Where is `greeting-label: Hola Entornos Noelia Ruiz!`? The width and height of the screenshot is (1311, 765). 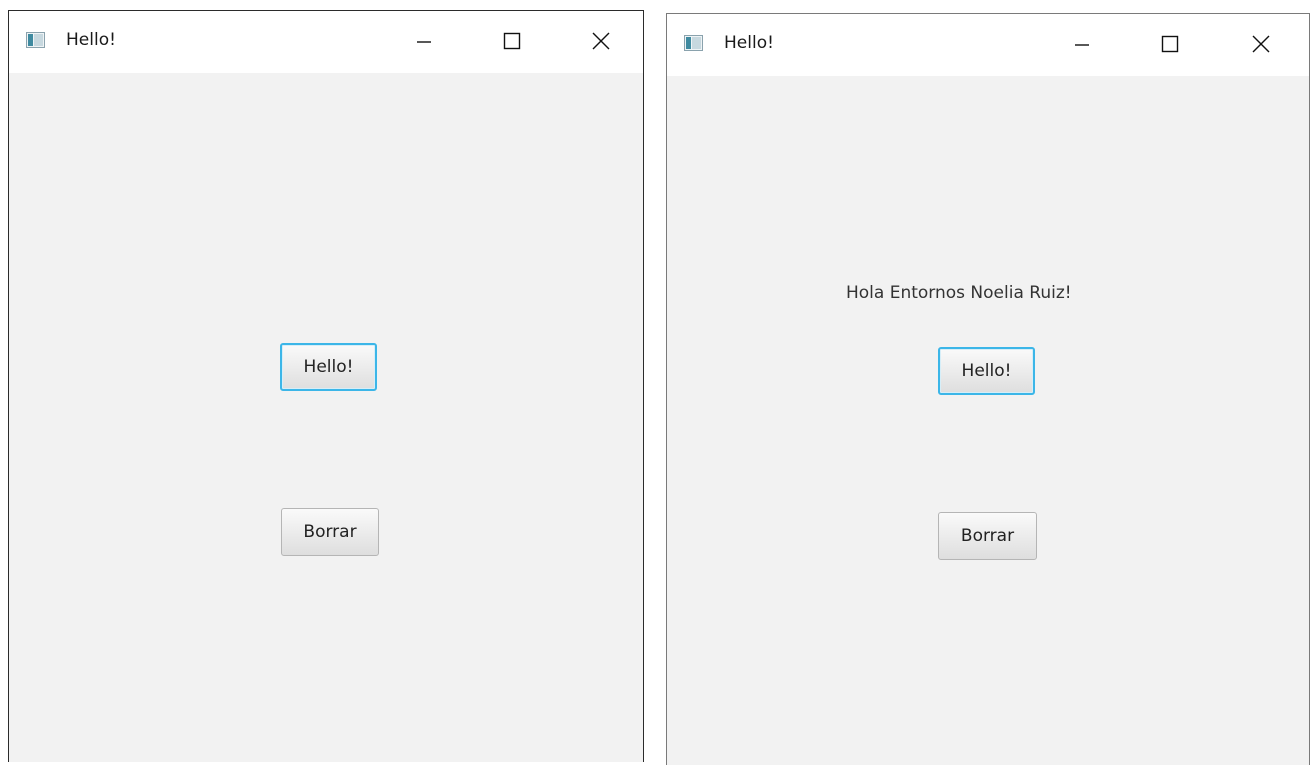
greeting-label: Hola Entornos Noelia Ruiz! is located at coordinates (959, 293).